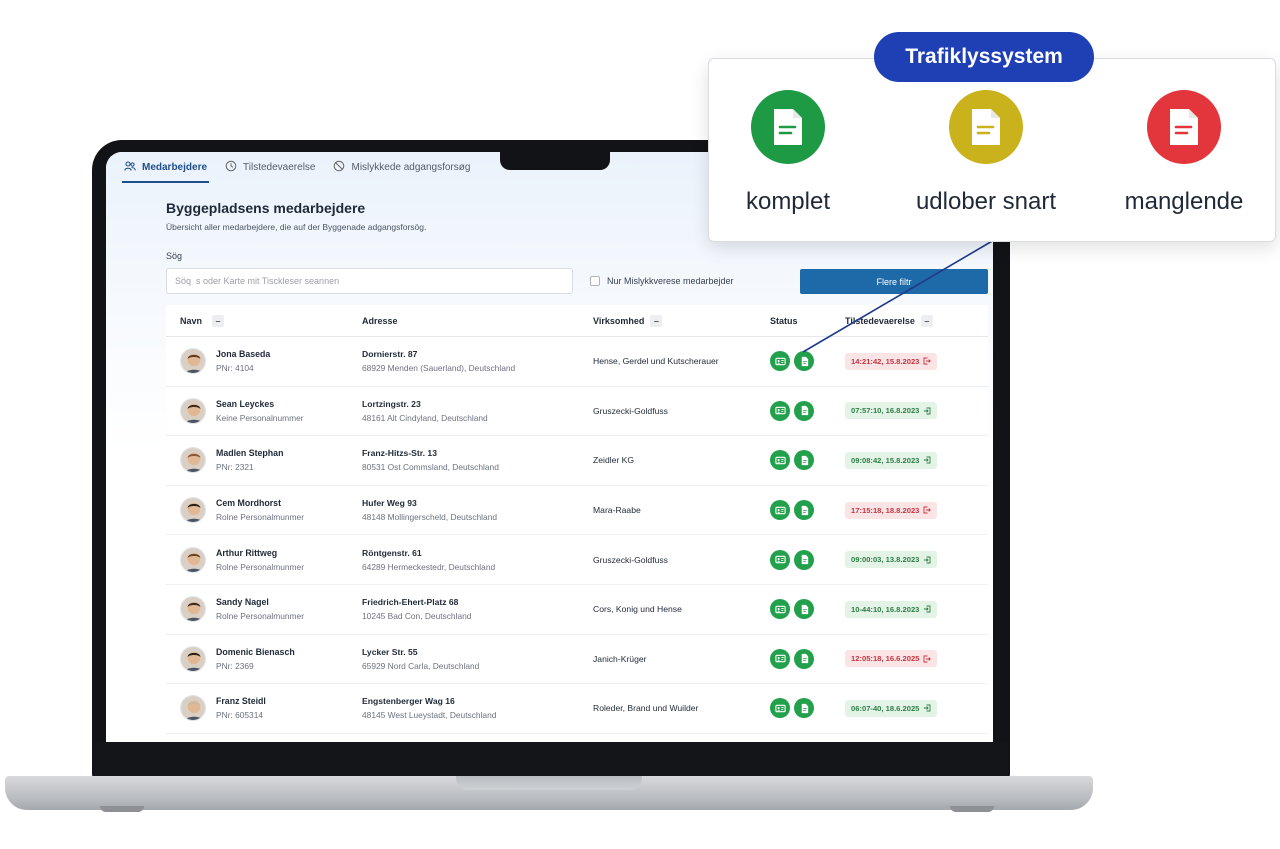  What do you see at coordinates (885, 361) in the screenshot?
I see `presence-time: 14:21:42, 15.8.2023` at bounding box center [885, 361].